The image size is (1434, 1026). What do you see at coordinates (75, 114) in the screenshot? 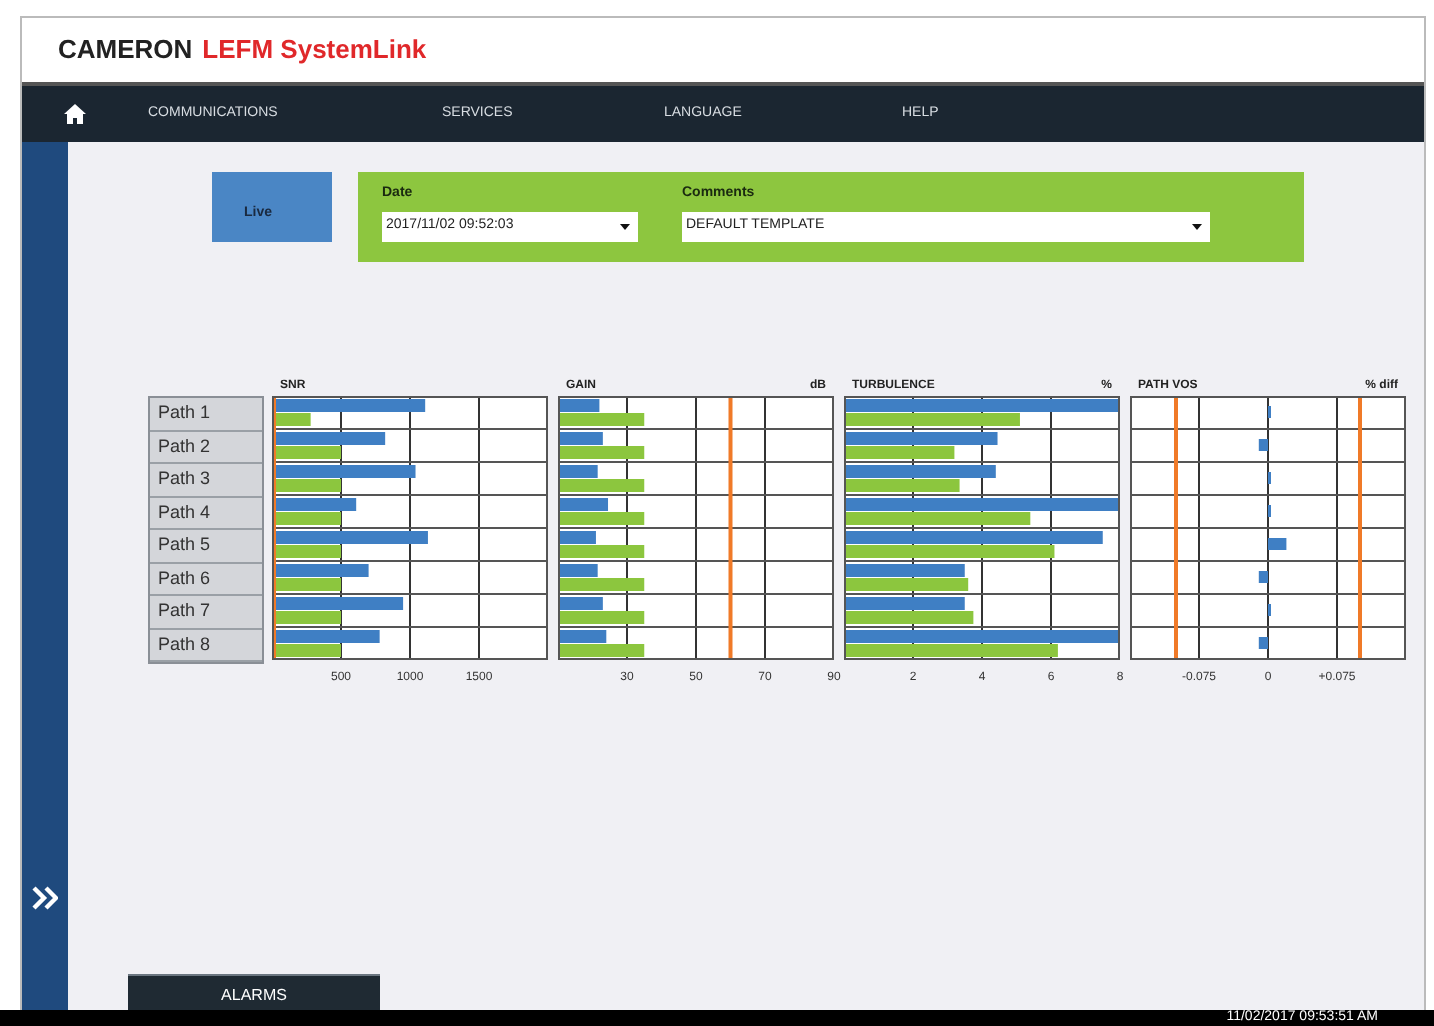
I see `home-icon` at bounding box center [75, 114].